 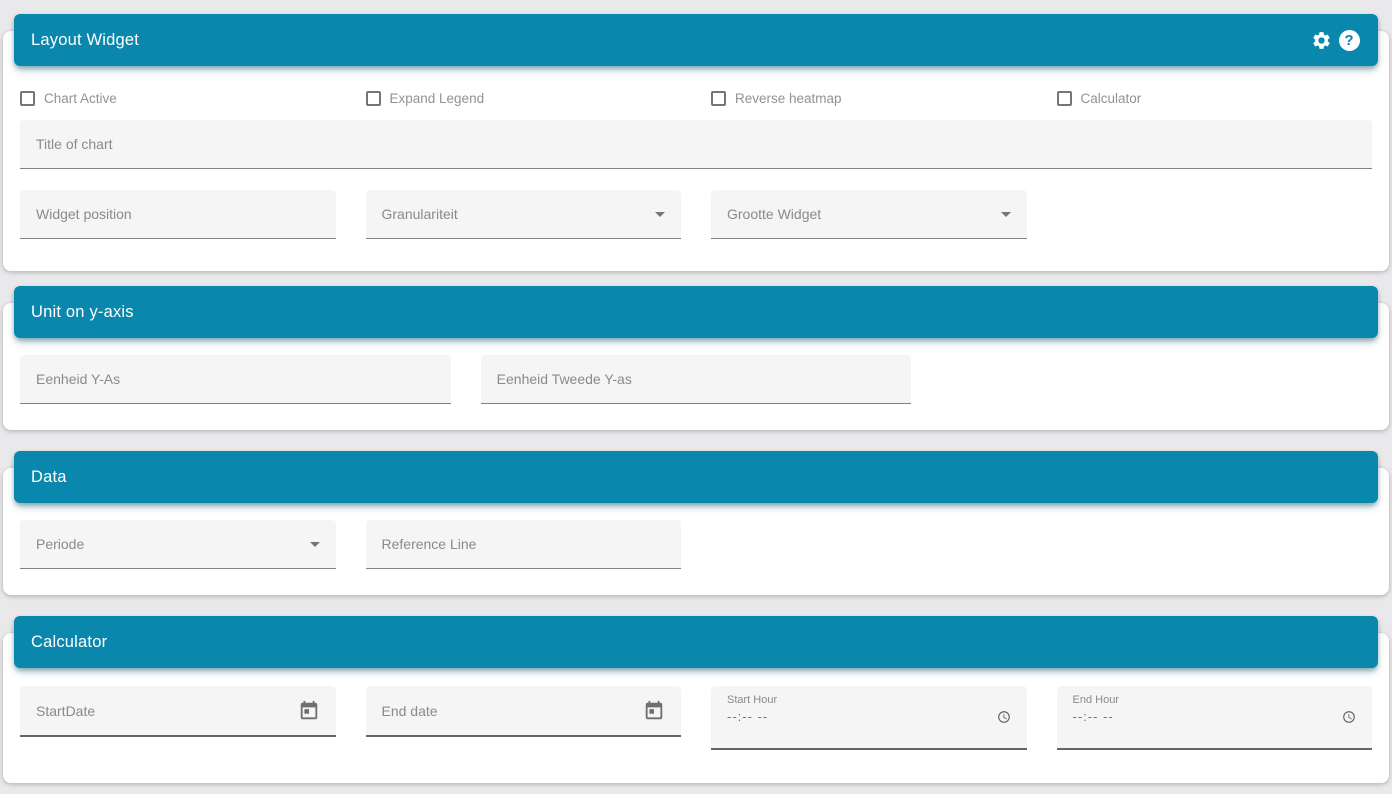 I want to click on unit-fields-row: Eenheid Y-As Eenheid Tweede Y-as, so click(x=696, y=379).